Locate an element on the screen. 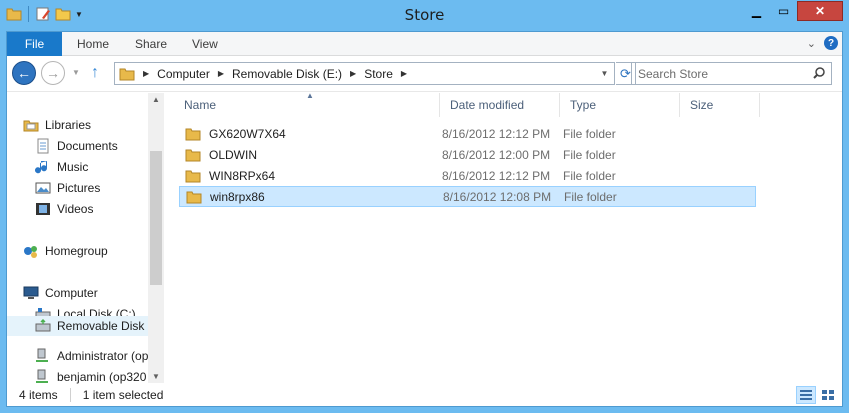 The height and width of the screenshot is (413, 849). sidebar-item-pictures: Pictures is located at coordinates (67, 188).